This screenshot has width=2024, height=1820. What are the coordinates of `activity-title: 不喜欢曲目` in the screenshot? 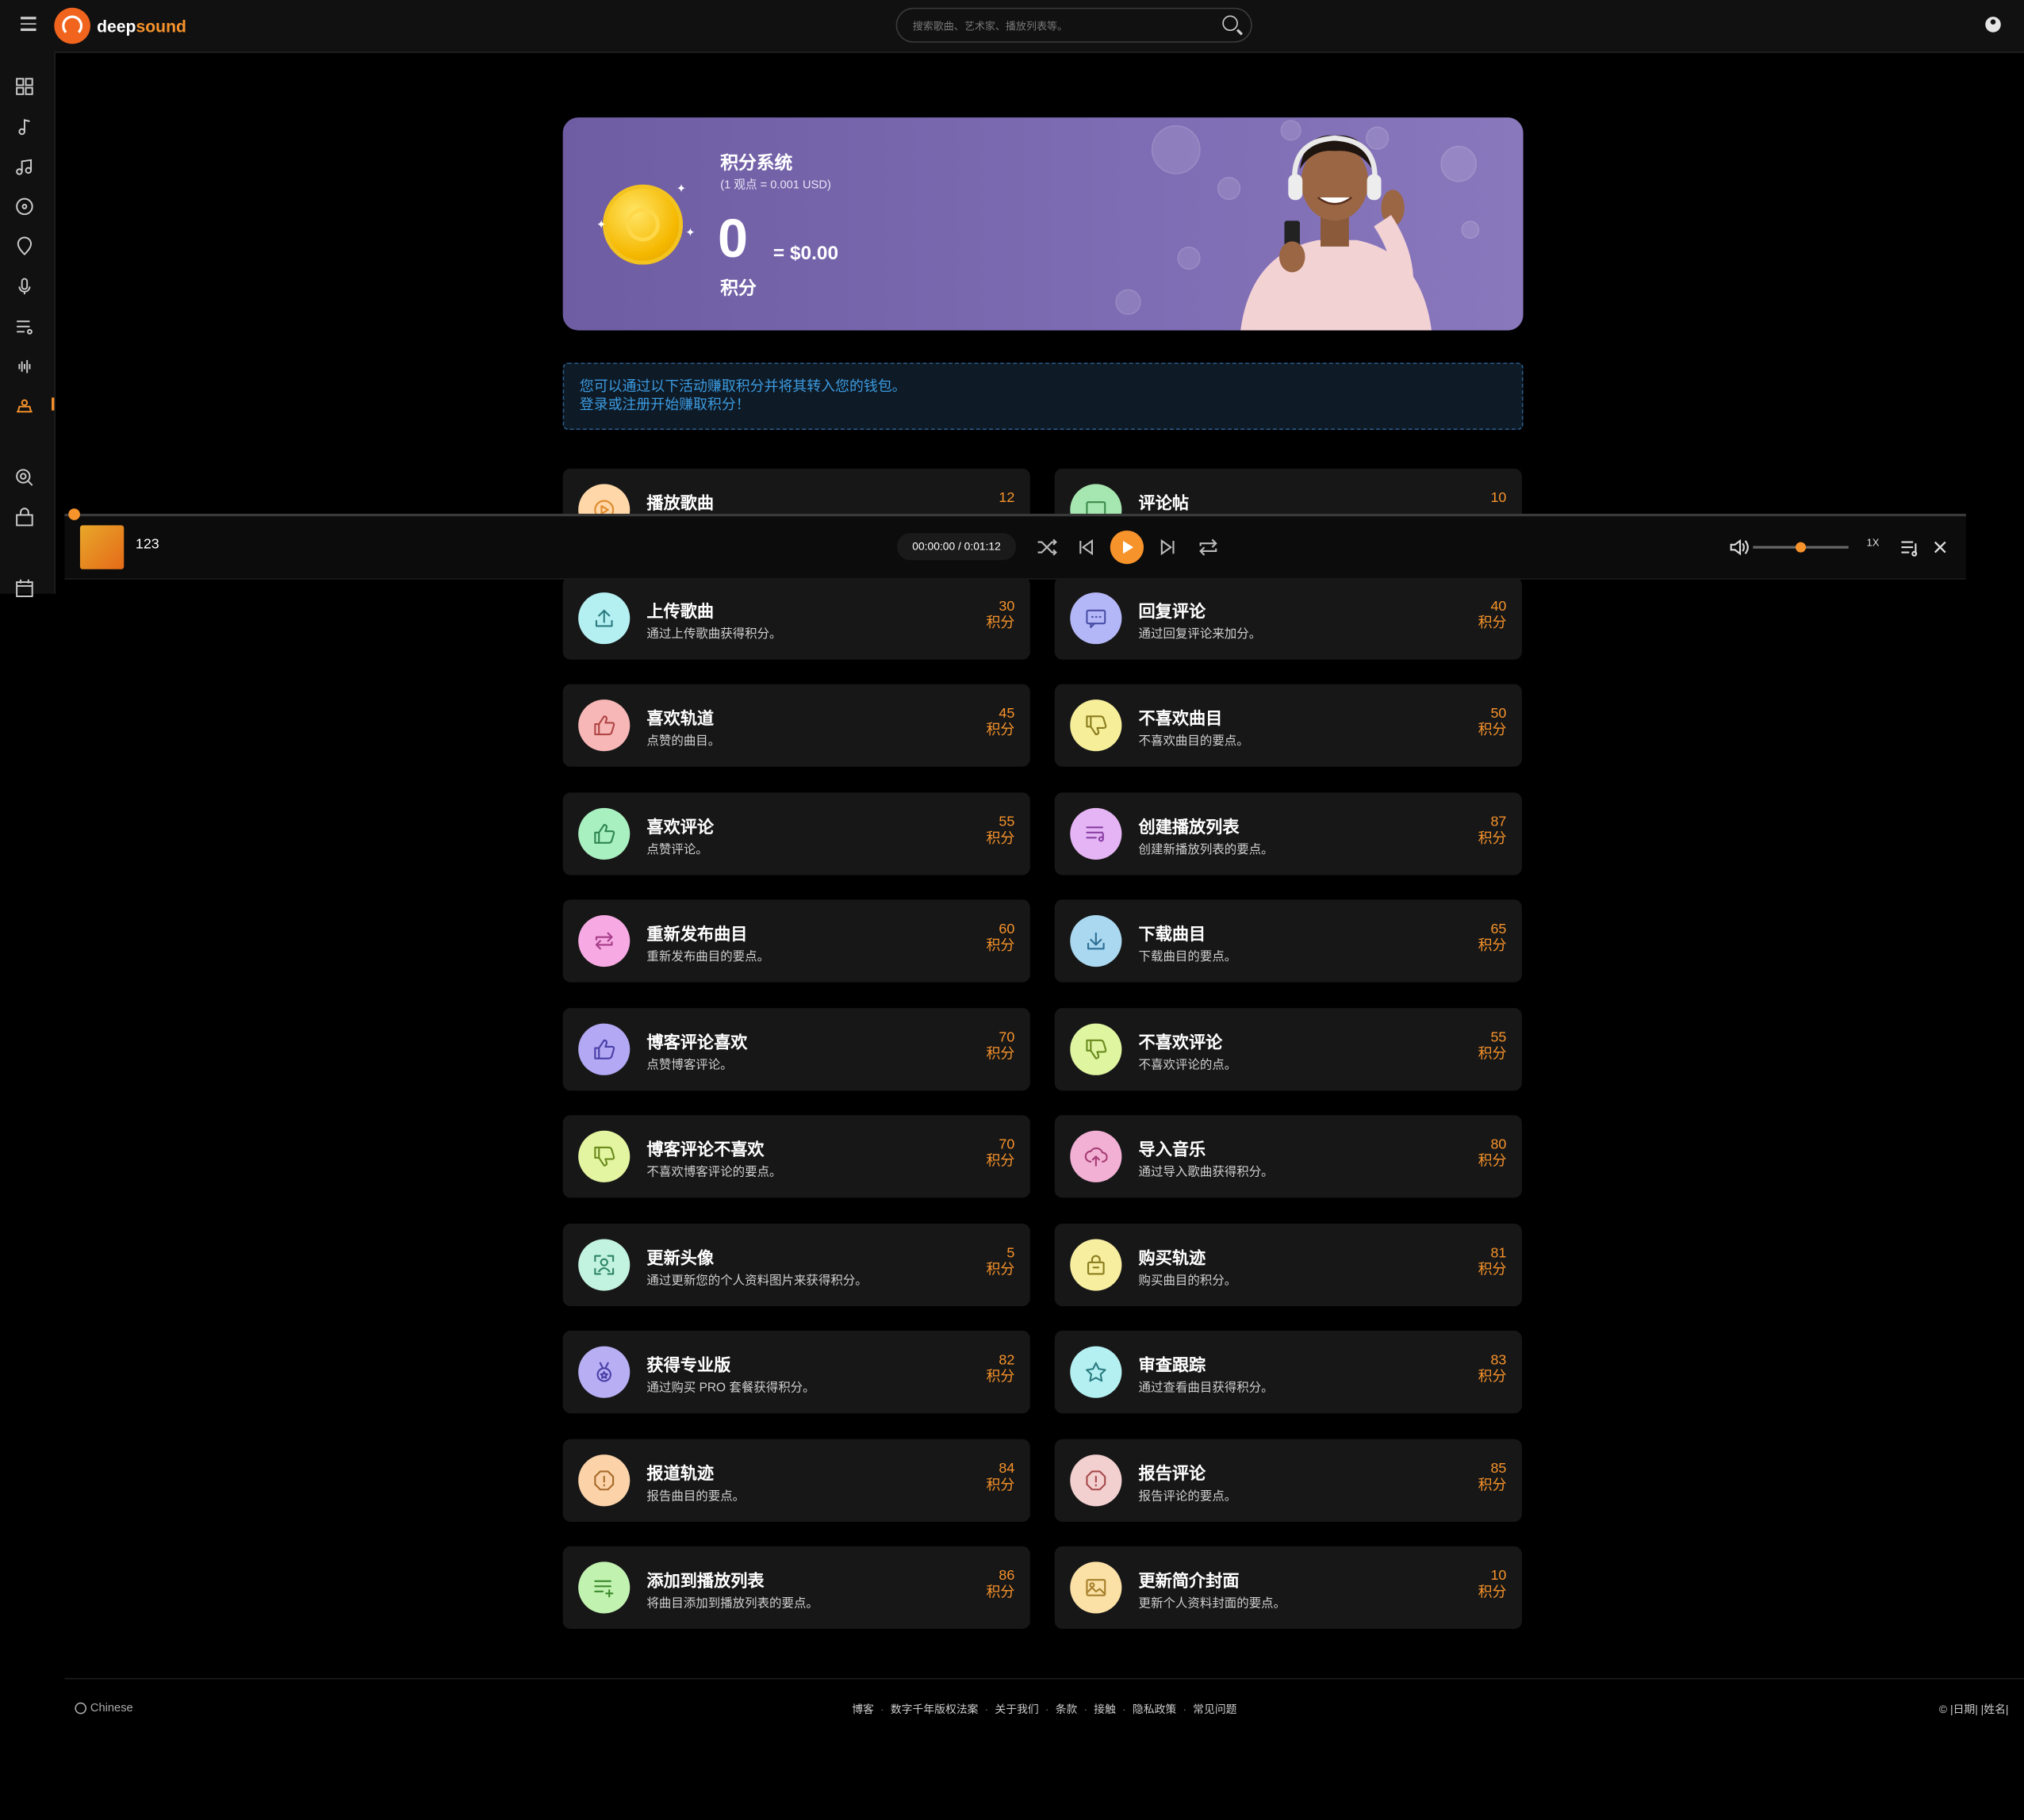 It's located at (1180, 718).